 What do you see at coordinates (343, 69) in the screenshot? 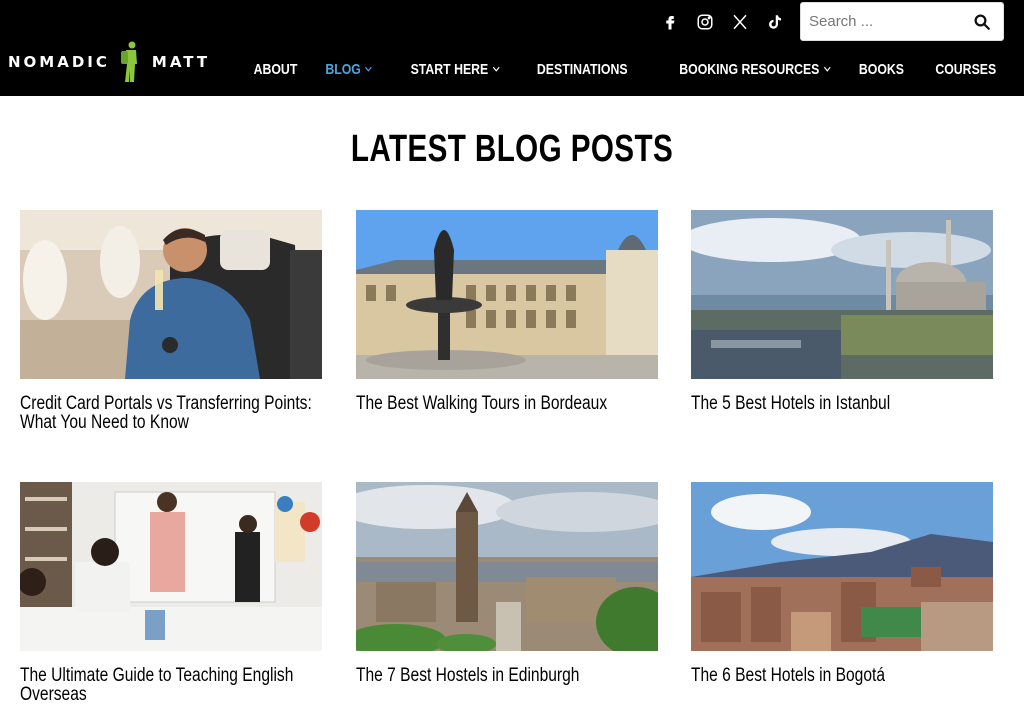
I see `nav-label-blog: BLOG` at bounding box center [343, 69].